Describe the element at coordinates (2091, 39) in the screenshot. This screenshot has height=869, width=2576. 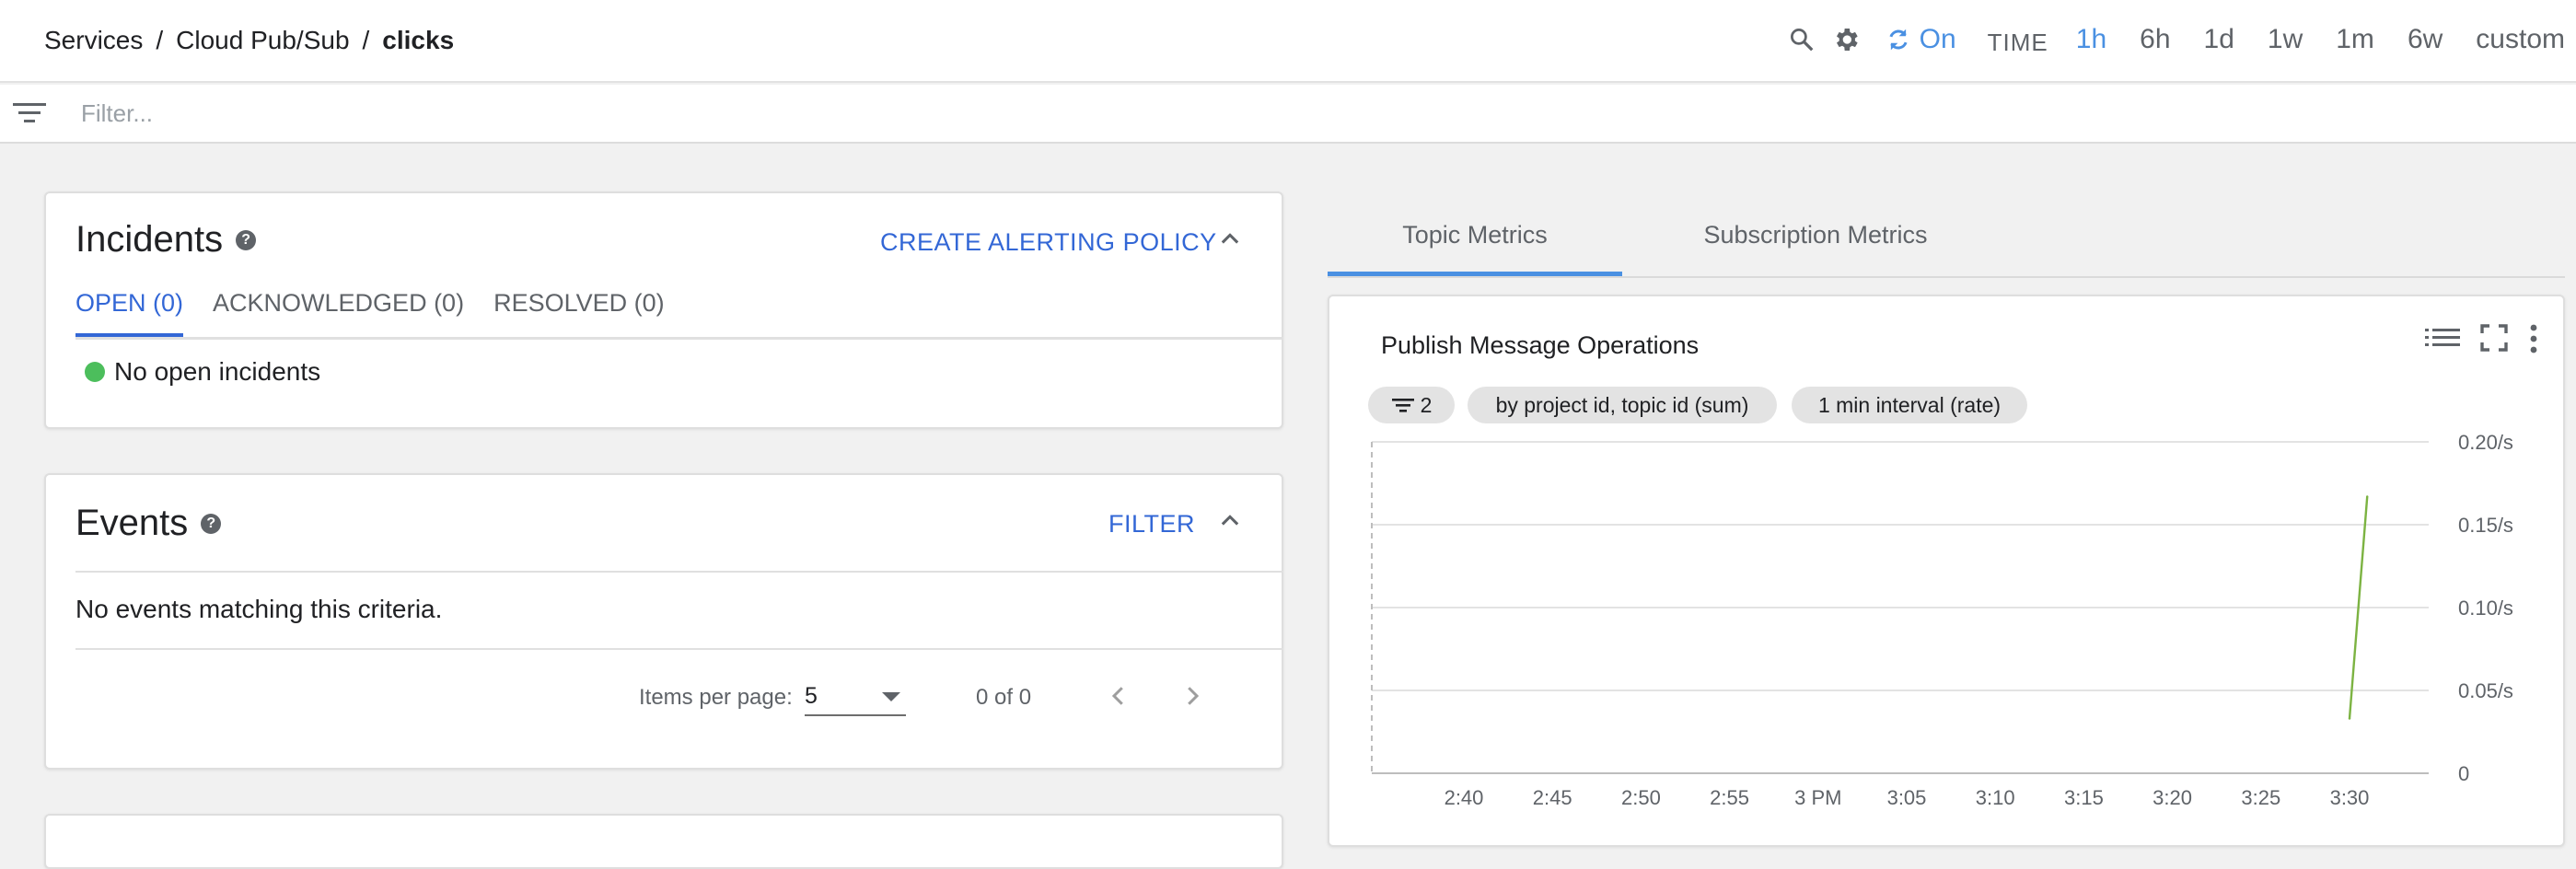
I see `time-option-1h: 1h` at that location.